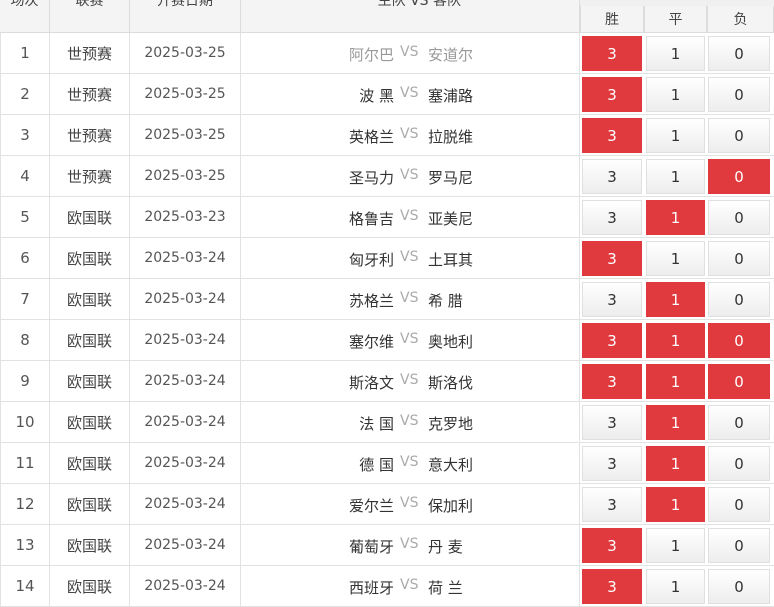  Describe the element at coordinates (185, 94) in the screenshot. I see `row-date: 2025-03-25` at that location.